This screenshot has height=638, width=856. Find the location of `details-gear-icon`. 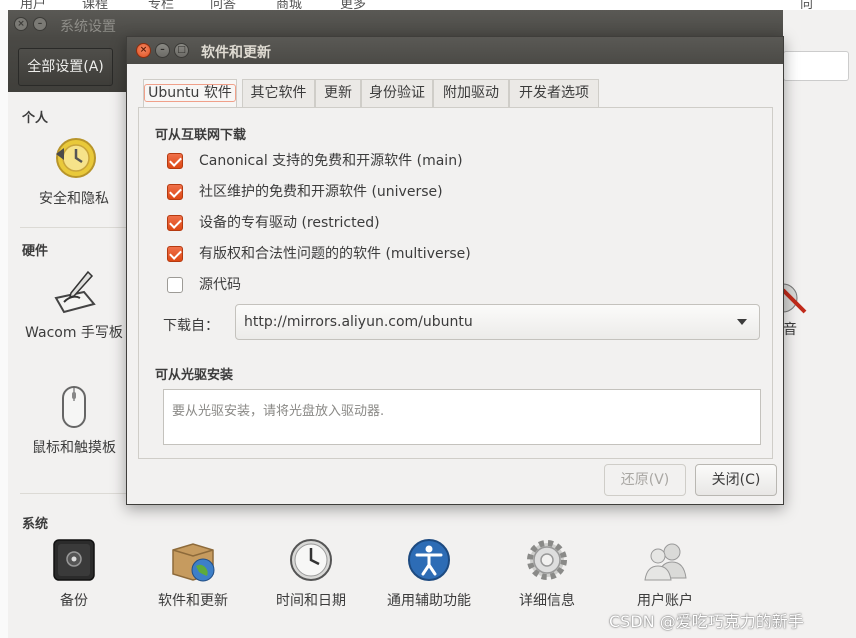

details-gear-icon is located at coordinates (547, 560).